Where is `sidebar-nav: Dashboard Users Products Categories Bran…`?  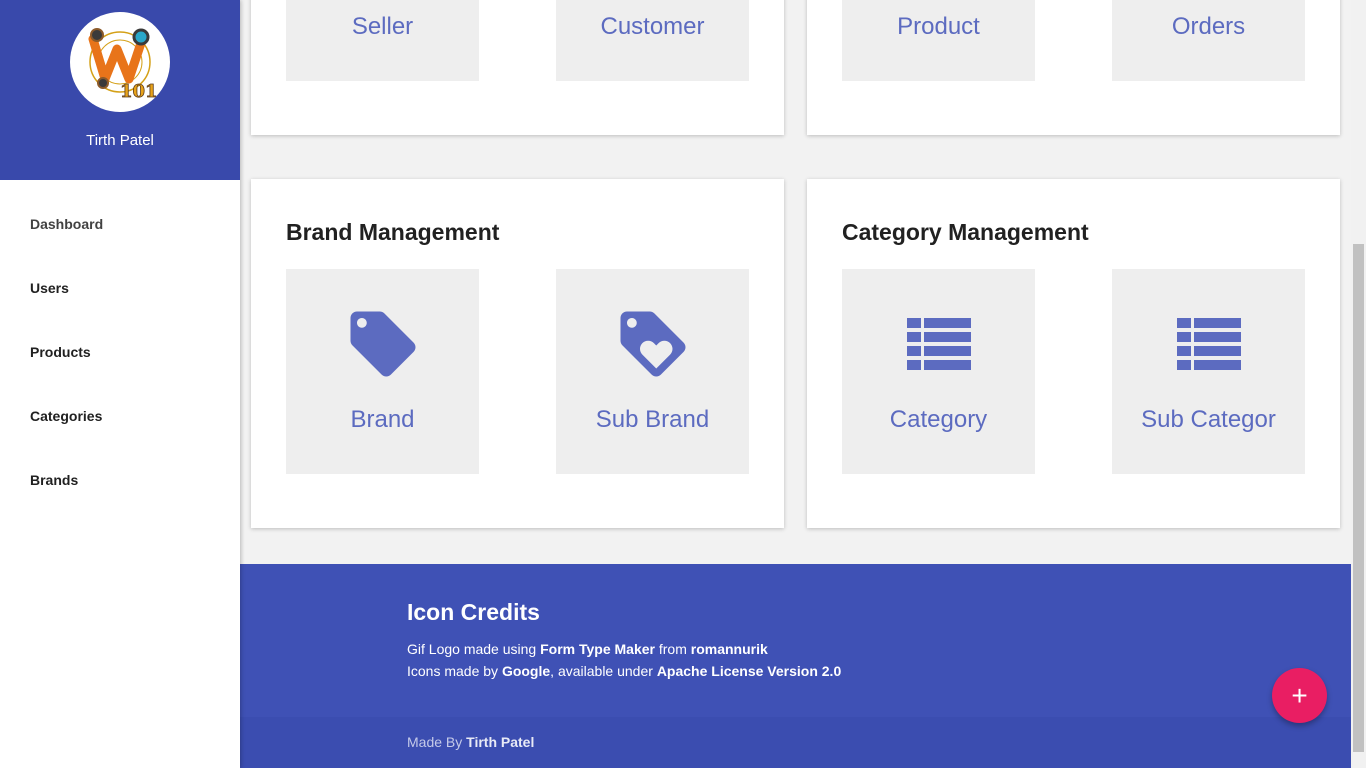
sidebar-nav: Dashboard Users Products Categories Bran… is located at coordinates (120, 346).